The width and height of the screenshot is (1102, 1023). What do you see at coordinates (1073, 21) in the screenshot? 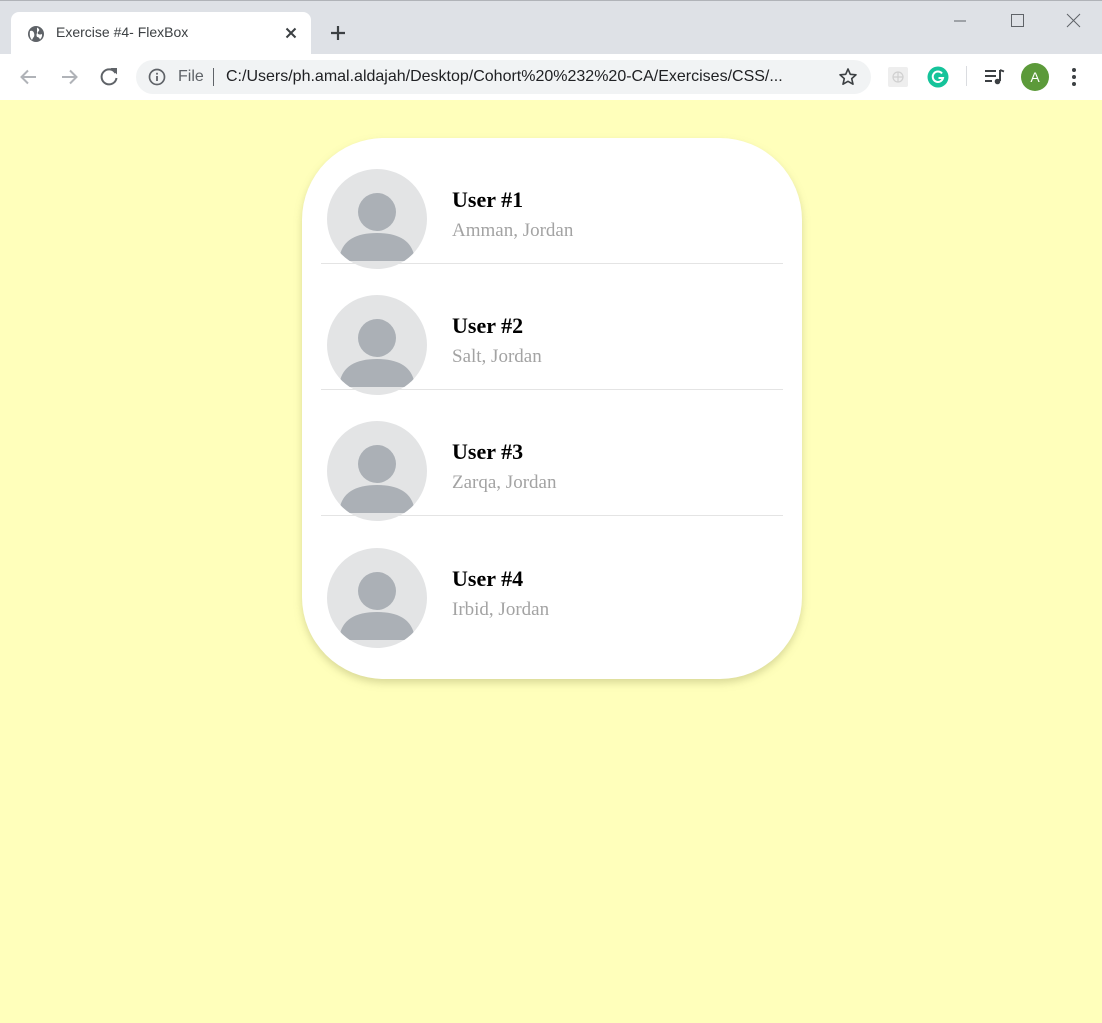
I see `window-close-icon` at bounding box center [1073, 21].